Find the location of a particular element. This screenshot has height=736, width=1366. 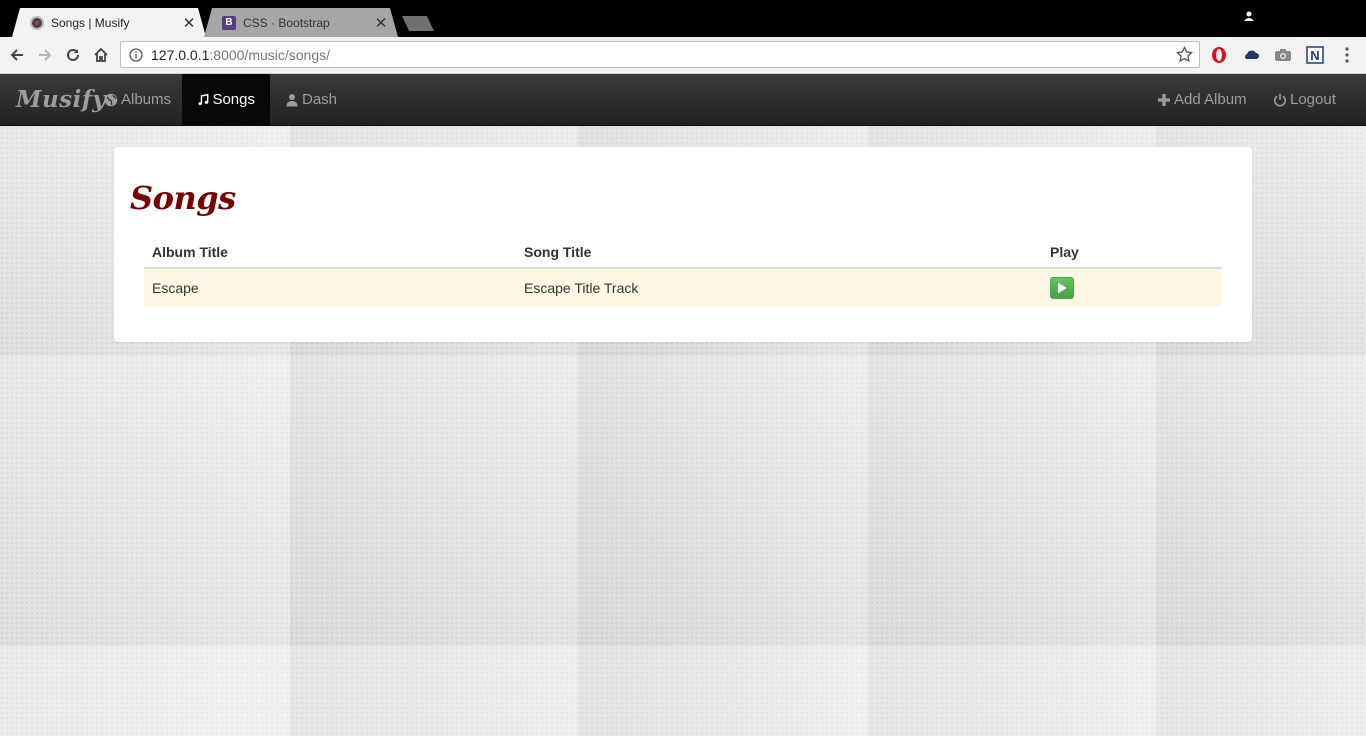

tab-css-bootstrap: B CSS · Bootstrap ✕ is located at coordinates (301, 22).